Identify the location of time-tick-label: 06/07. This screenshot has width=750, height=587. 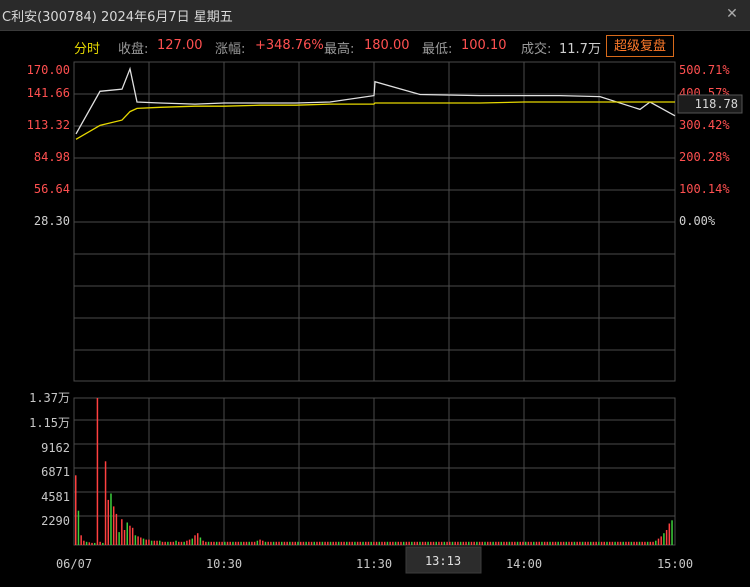
(74, 564).